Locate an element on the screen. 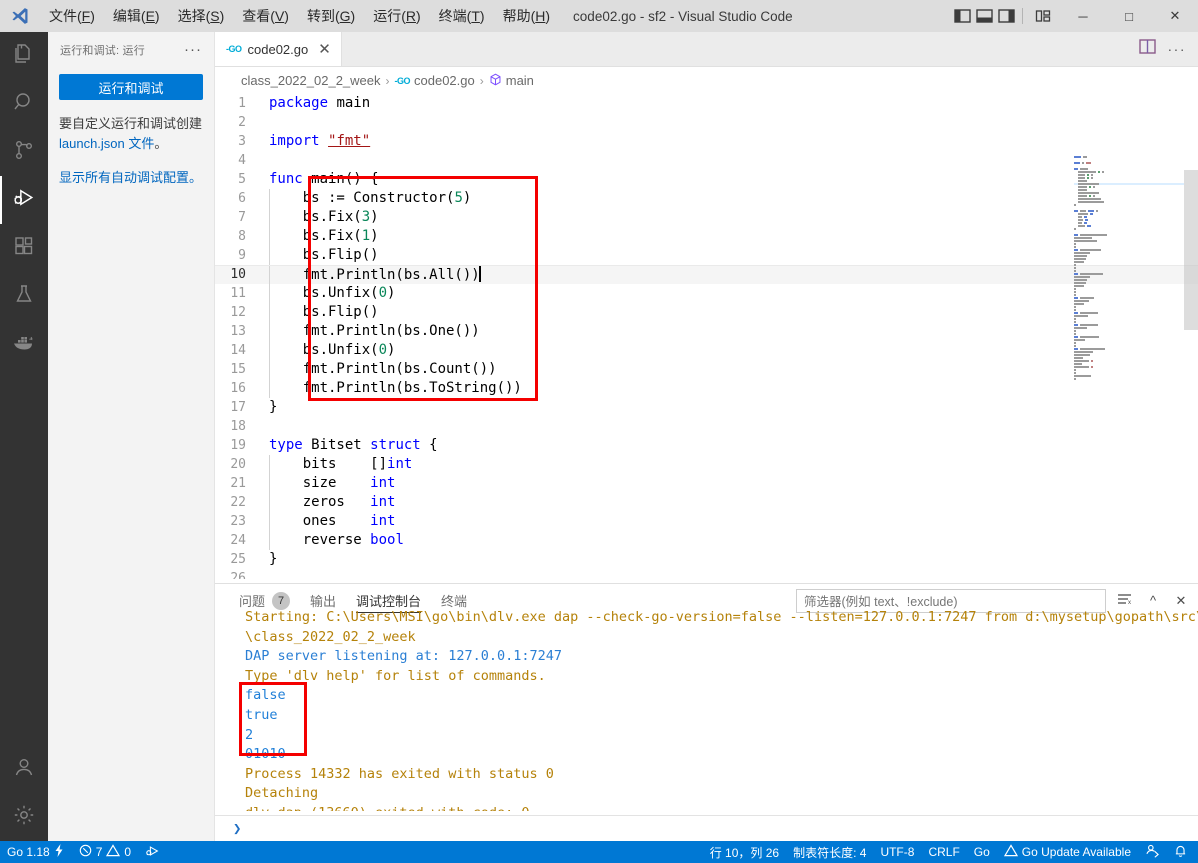 The width and height of the screenshot is (1198, 863). menu-item-view: 查看(V) is located at coordinates (265, 16).